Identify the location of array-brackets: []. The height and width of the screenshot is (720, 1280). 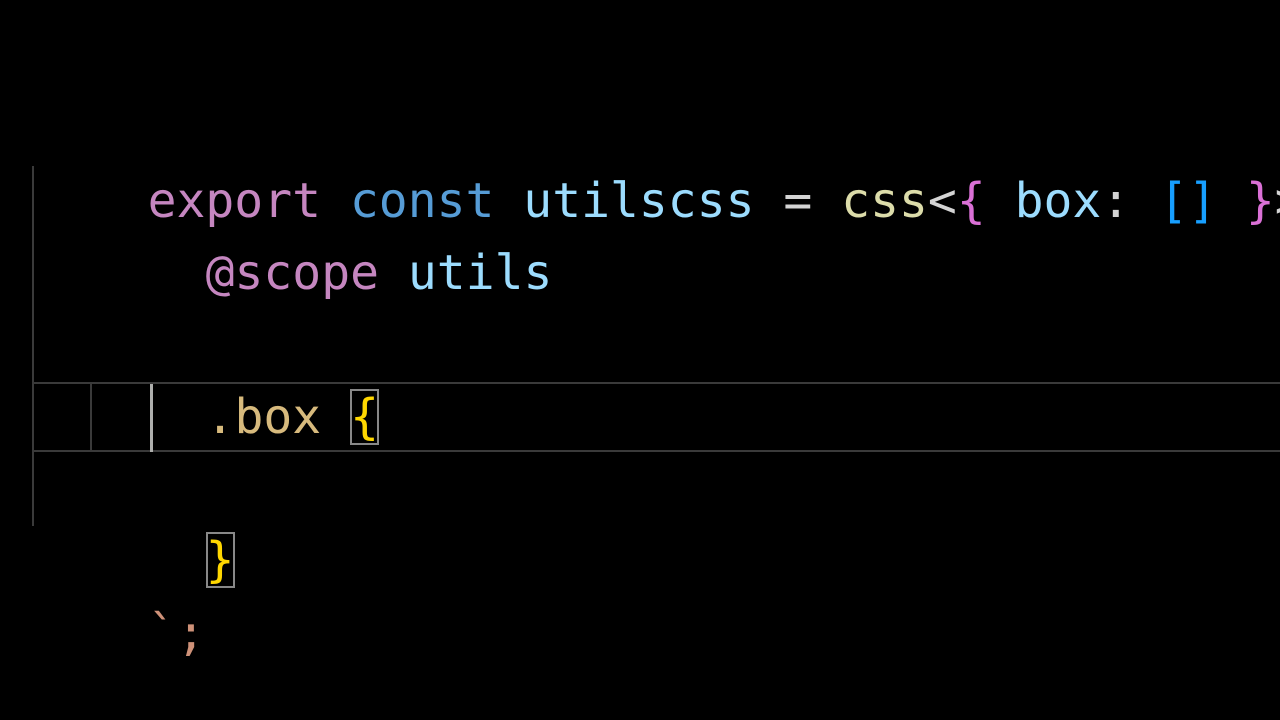
(1188, 201).